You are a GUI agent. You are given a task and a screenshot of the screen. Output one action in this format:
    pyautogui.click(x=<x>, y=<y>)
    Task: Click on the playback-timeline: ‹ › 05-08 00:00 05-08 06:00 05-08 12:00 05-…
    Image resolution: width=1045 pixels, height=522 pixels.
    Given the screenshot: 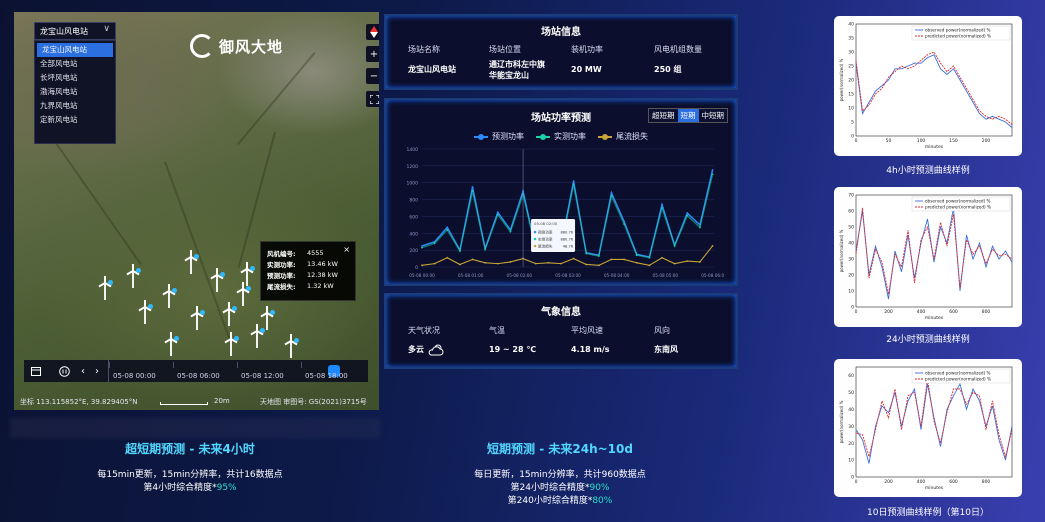 What is the action you would take?
    pyautogui.click(x=196, y=371)
    